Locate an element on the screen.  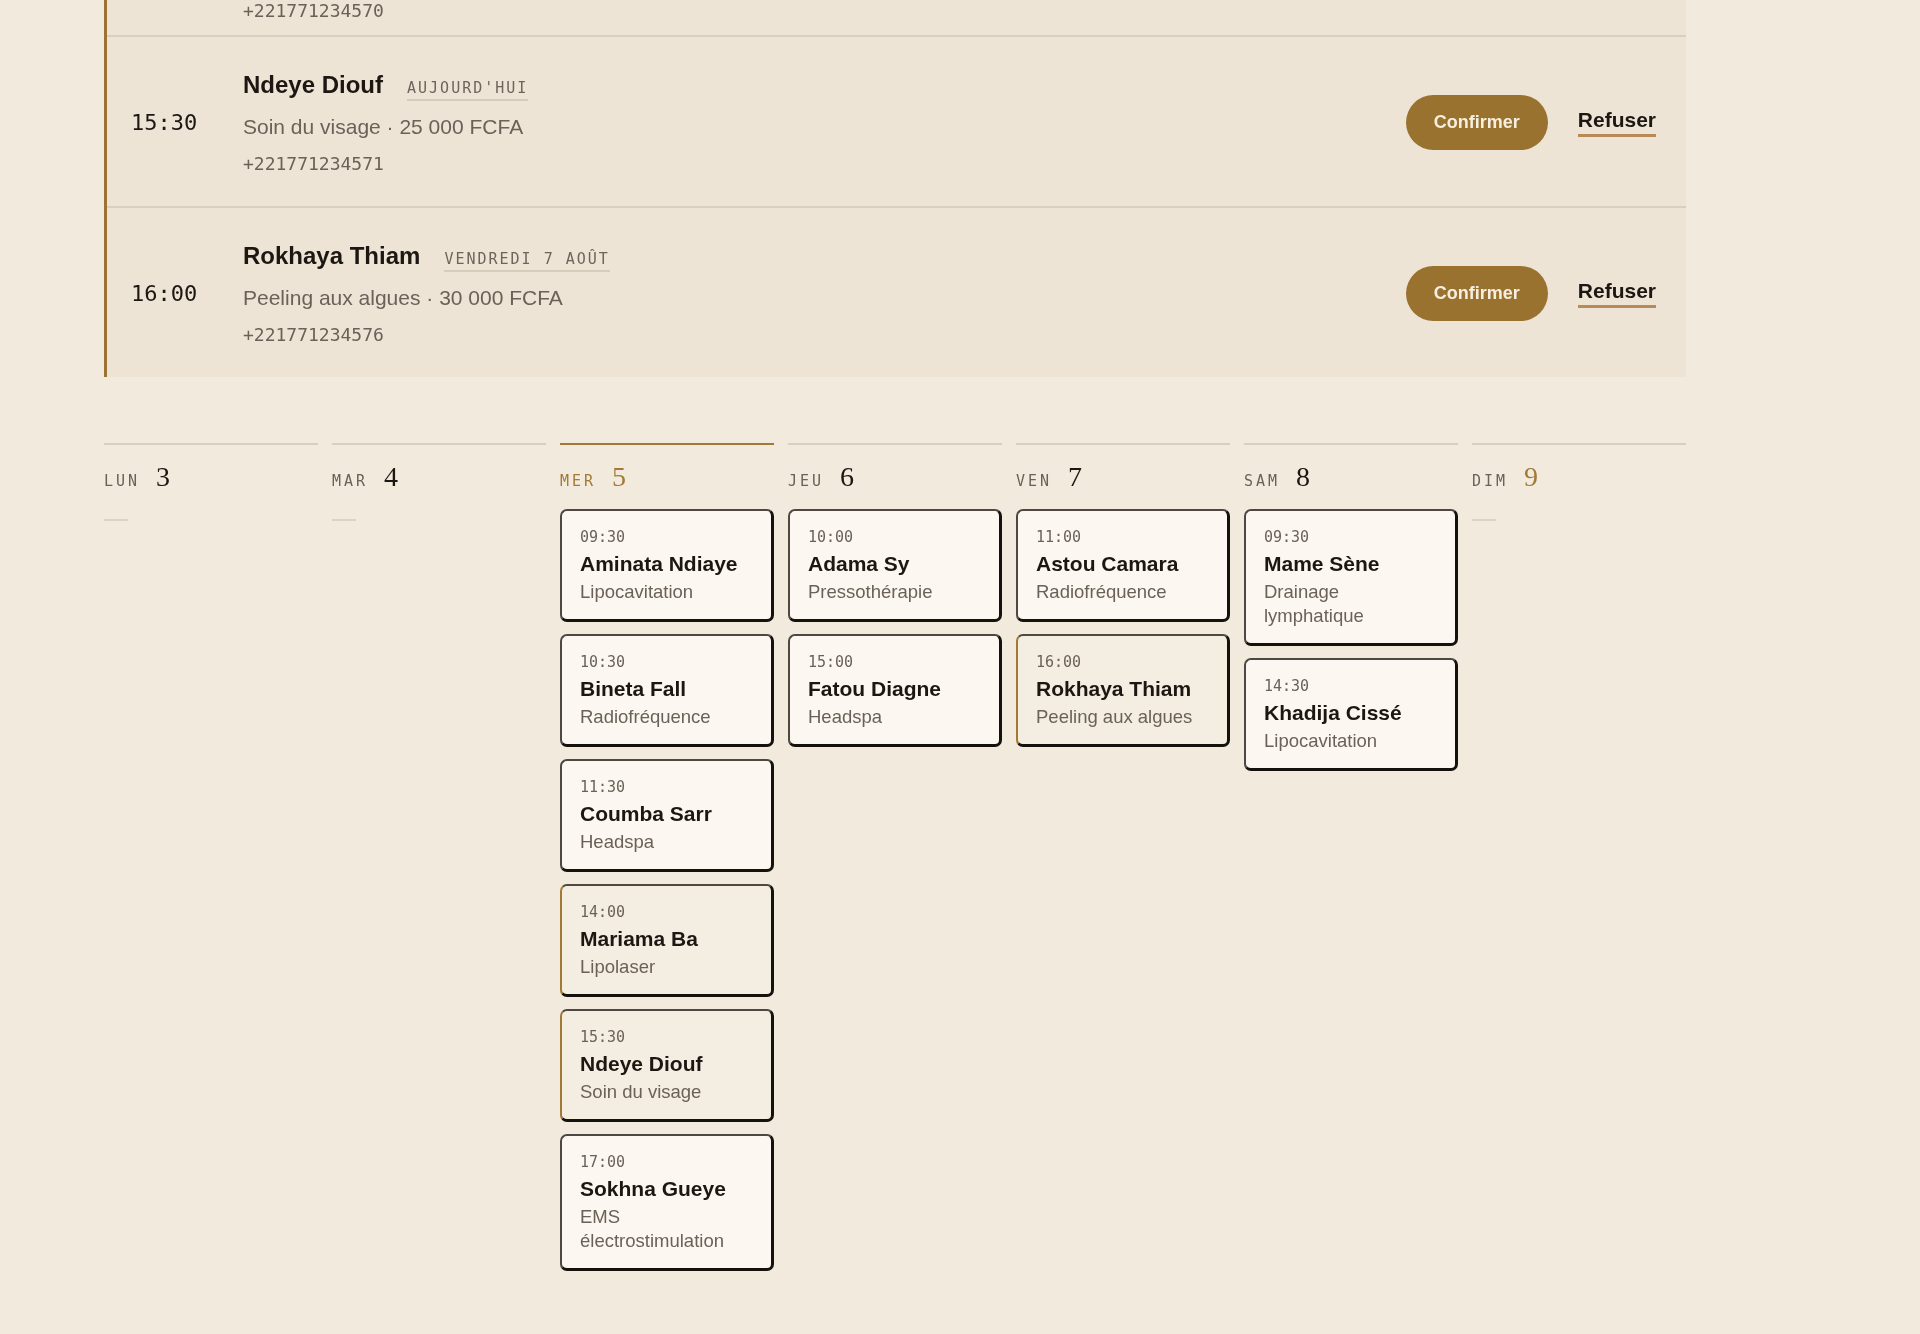
day-number: 4 is located at coordinates (391, 477).